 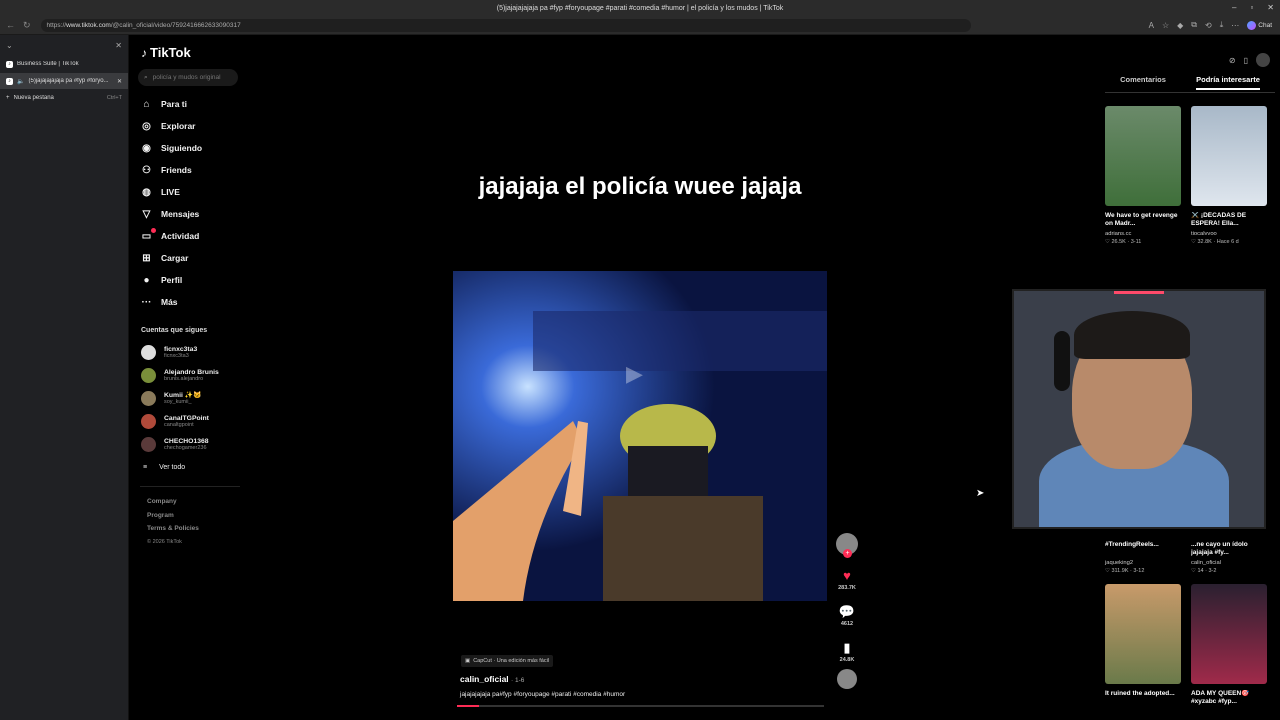 What do you see at coordinates (185, 447) in the screenshot?
I see `account-handle: chechogamer236` at bounding box center [185, 447].